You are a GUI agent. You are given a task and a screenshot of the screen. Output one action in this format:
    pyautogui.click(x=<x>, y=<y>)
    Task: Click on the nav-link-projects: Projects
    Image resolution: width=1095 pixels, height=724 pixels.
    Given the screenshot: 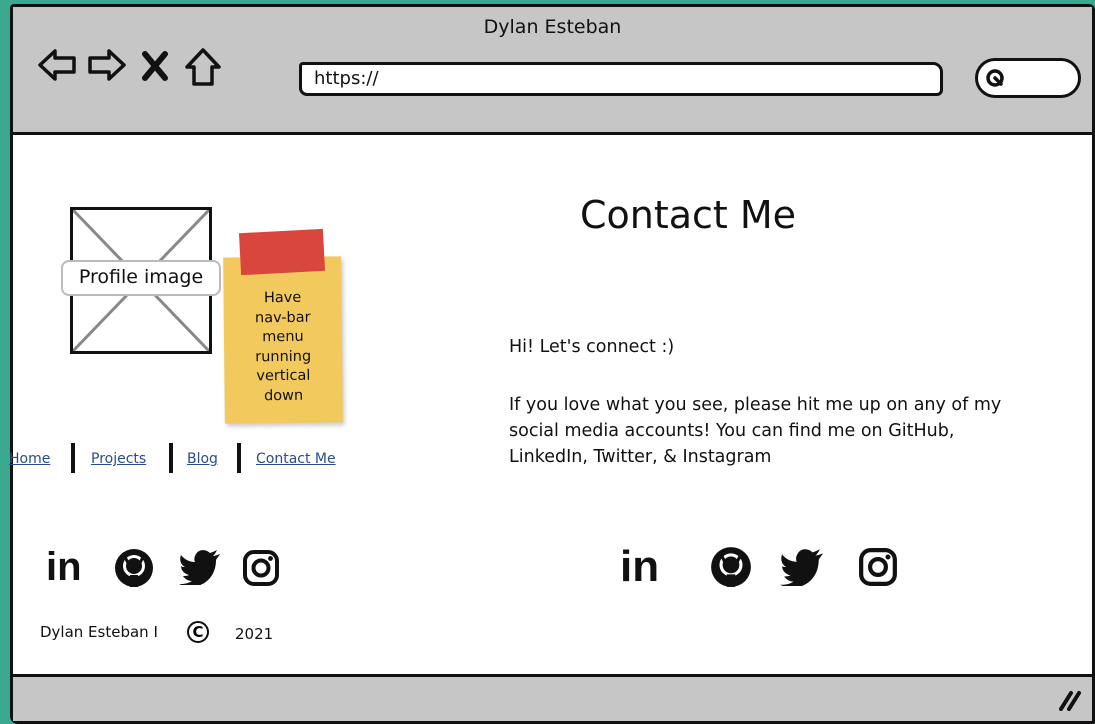 What is the action you would take?
    pyautogui.click(x=118, y=459)
    